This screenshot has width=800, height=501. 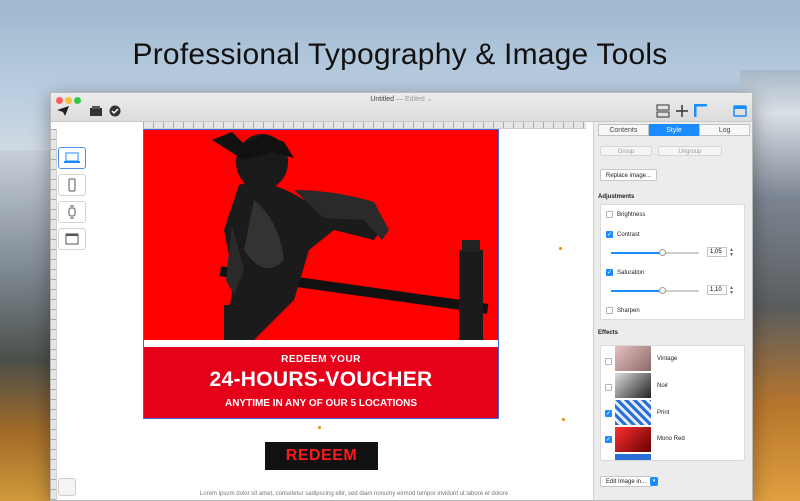 I want to click on tab-style: Style, so click(x=674, y=130).